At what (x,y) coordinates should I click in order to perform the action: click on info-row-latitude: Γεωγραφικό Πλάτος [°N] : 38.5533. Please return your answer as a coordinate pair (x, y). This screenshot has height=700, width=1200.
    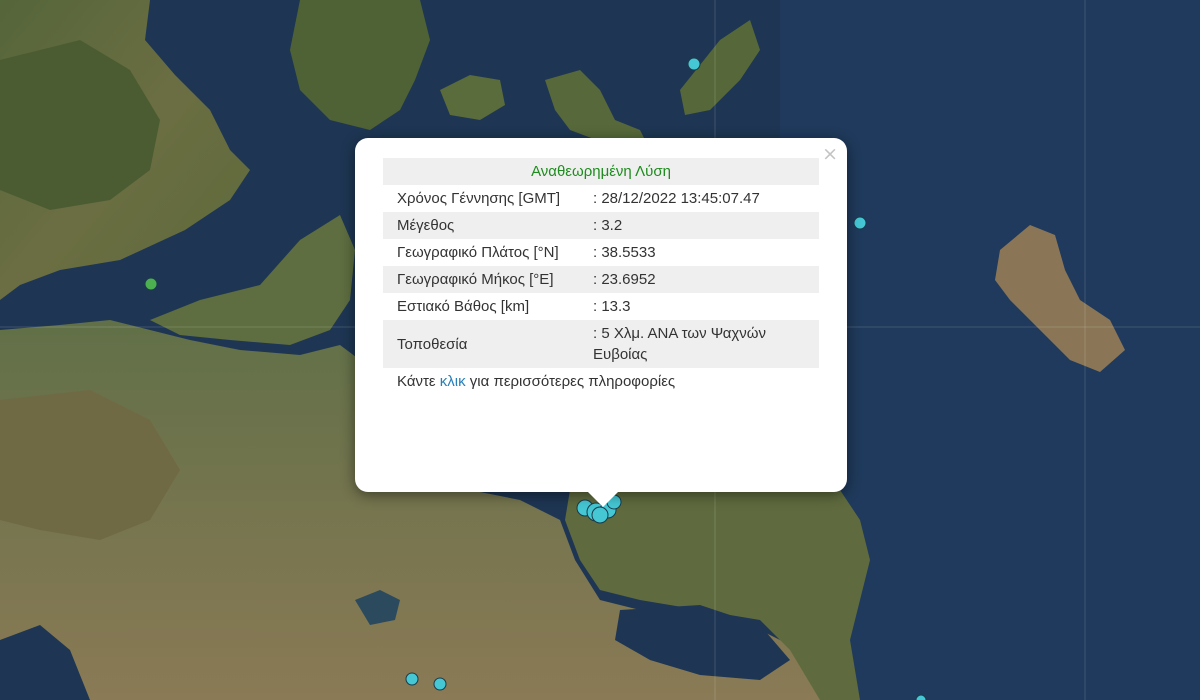
    Looking at the image, I should click on (601, 252).